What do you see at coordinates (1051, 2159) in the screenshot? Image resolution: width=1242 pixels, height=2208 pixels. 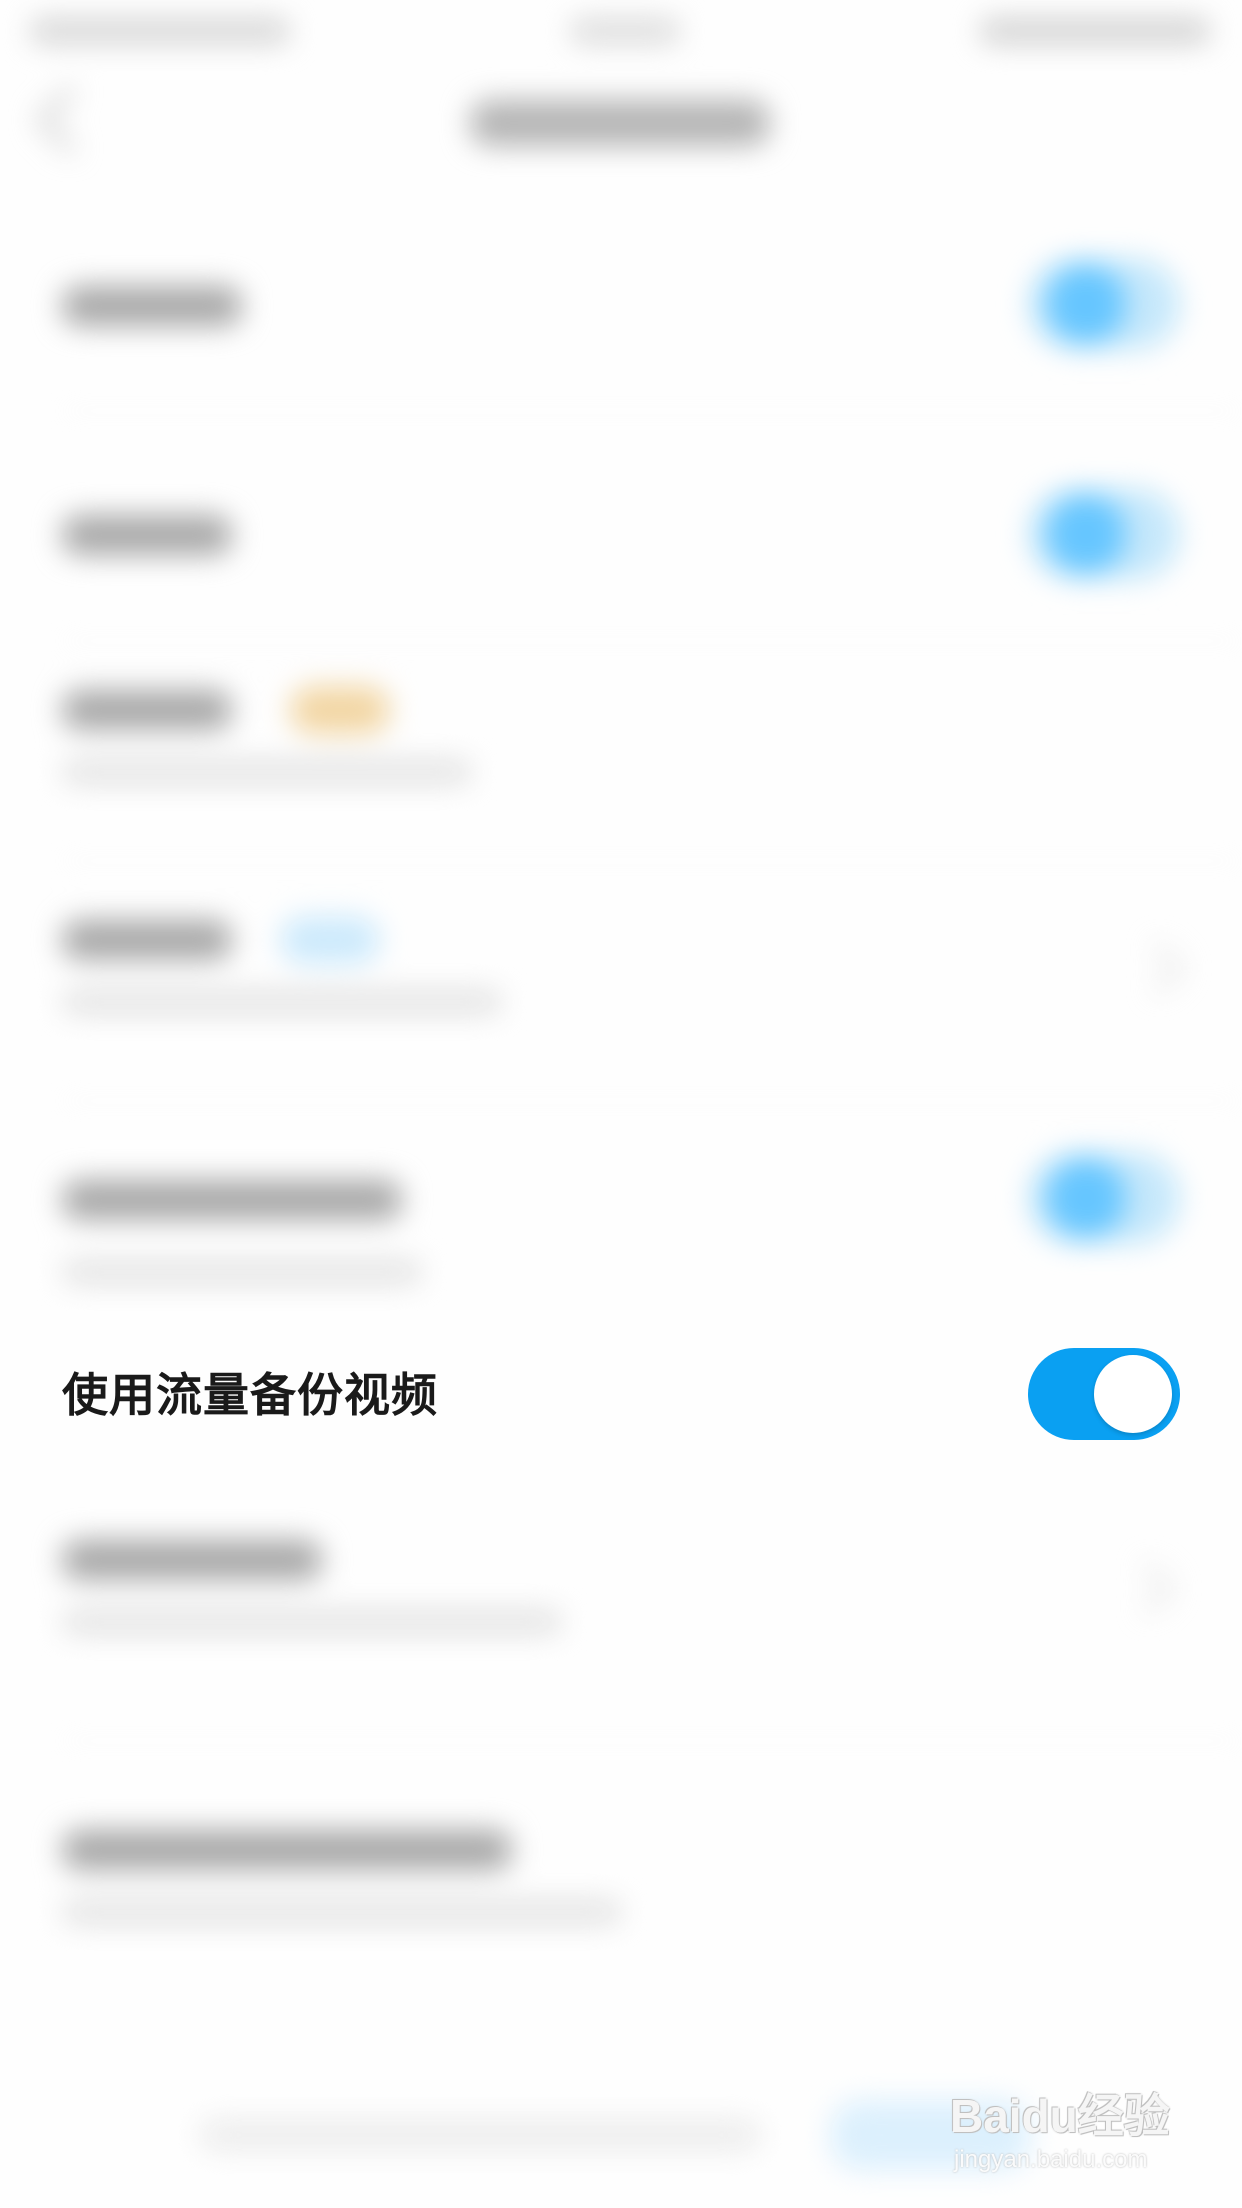 I see `watermark-url: jingyan.baidu.com` at bounding box center [1051, 2159].